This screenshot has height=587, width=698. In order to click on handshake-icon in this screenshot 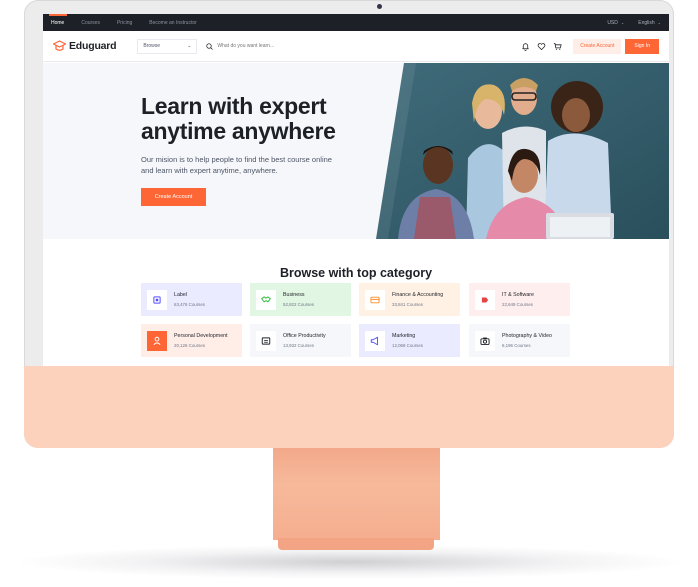, I will do `click(266, 299)`.